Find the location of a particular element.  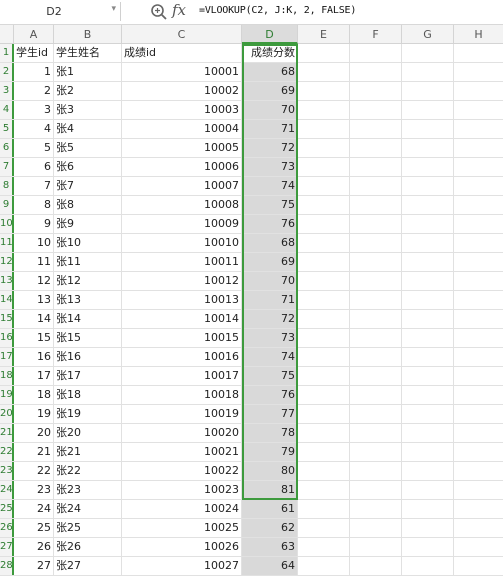

row-number: 12 is located at coordinates (7, 262).